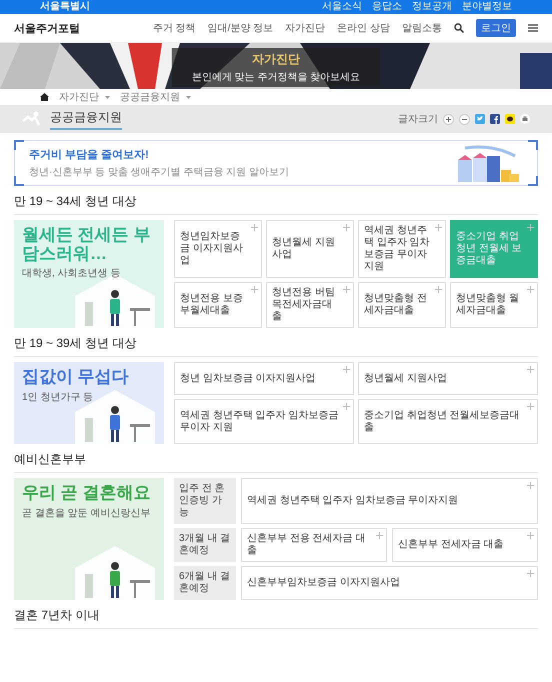 The width and height of the screenshot is (552, 682). I want to click on menu-icon, so click(533, 28).